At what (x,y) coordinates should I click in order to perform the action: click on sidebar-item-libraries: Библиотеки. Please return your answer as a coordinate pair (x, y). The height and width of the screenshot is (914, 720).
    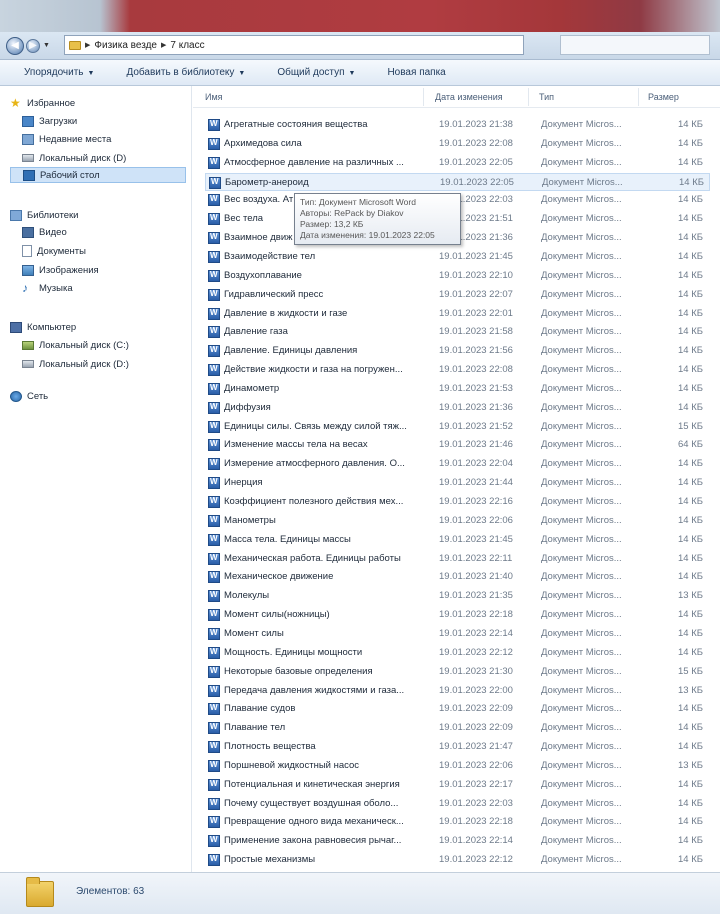
    Looking at the image, I should click on (44, 215).